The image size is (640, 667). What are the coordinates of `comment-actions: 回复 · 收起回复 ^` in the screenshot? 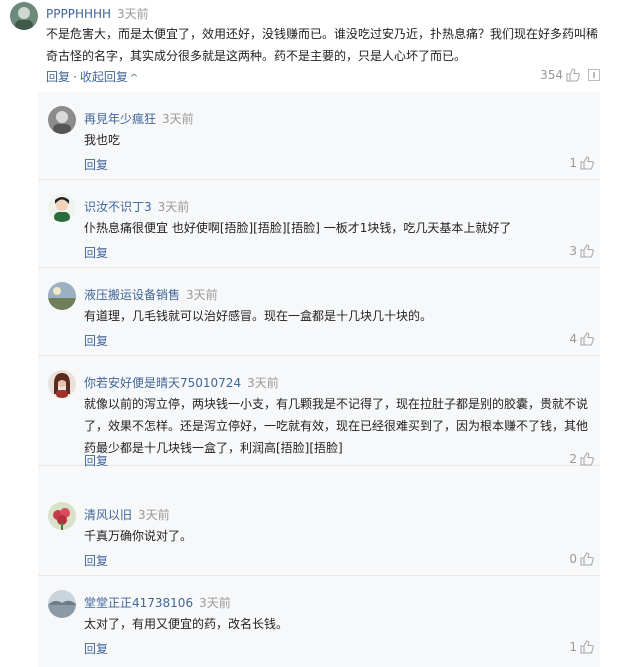 It's located at (92, 76).